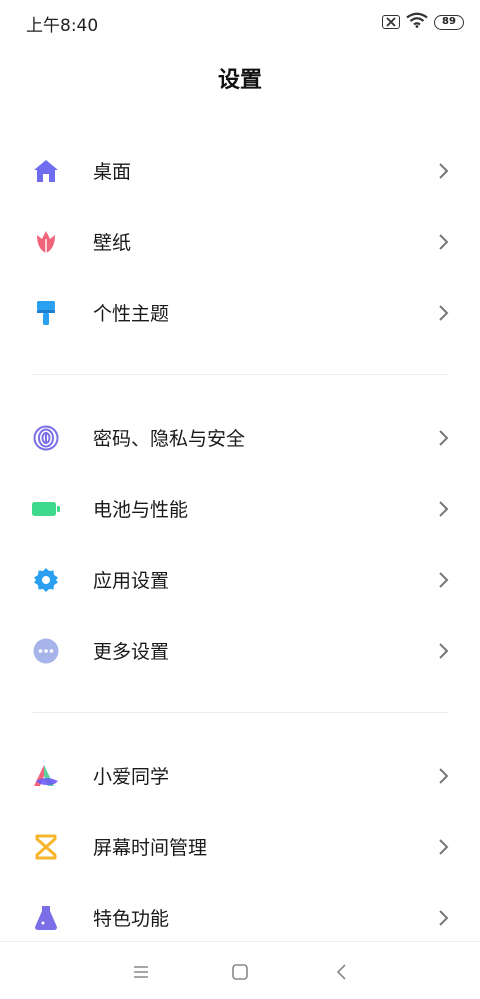 The height and width of the screenshot is (999, 480). What do you see at coordinates (62, 26) in the screenshot?
I see `status-time: 上午8:40` at bounding box center [62, 26].